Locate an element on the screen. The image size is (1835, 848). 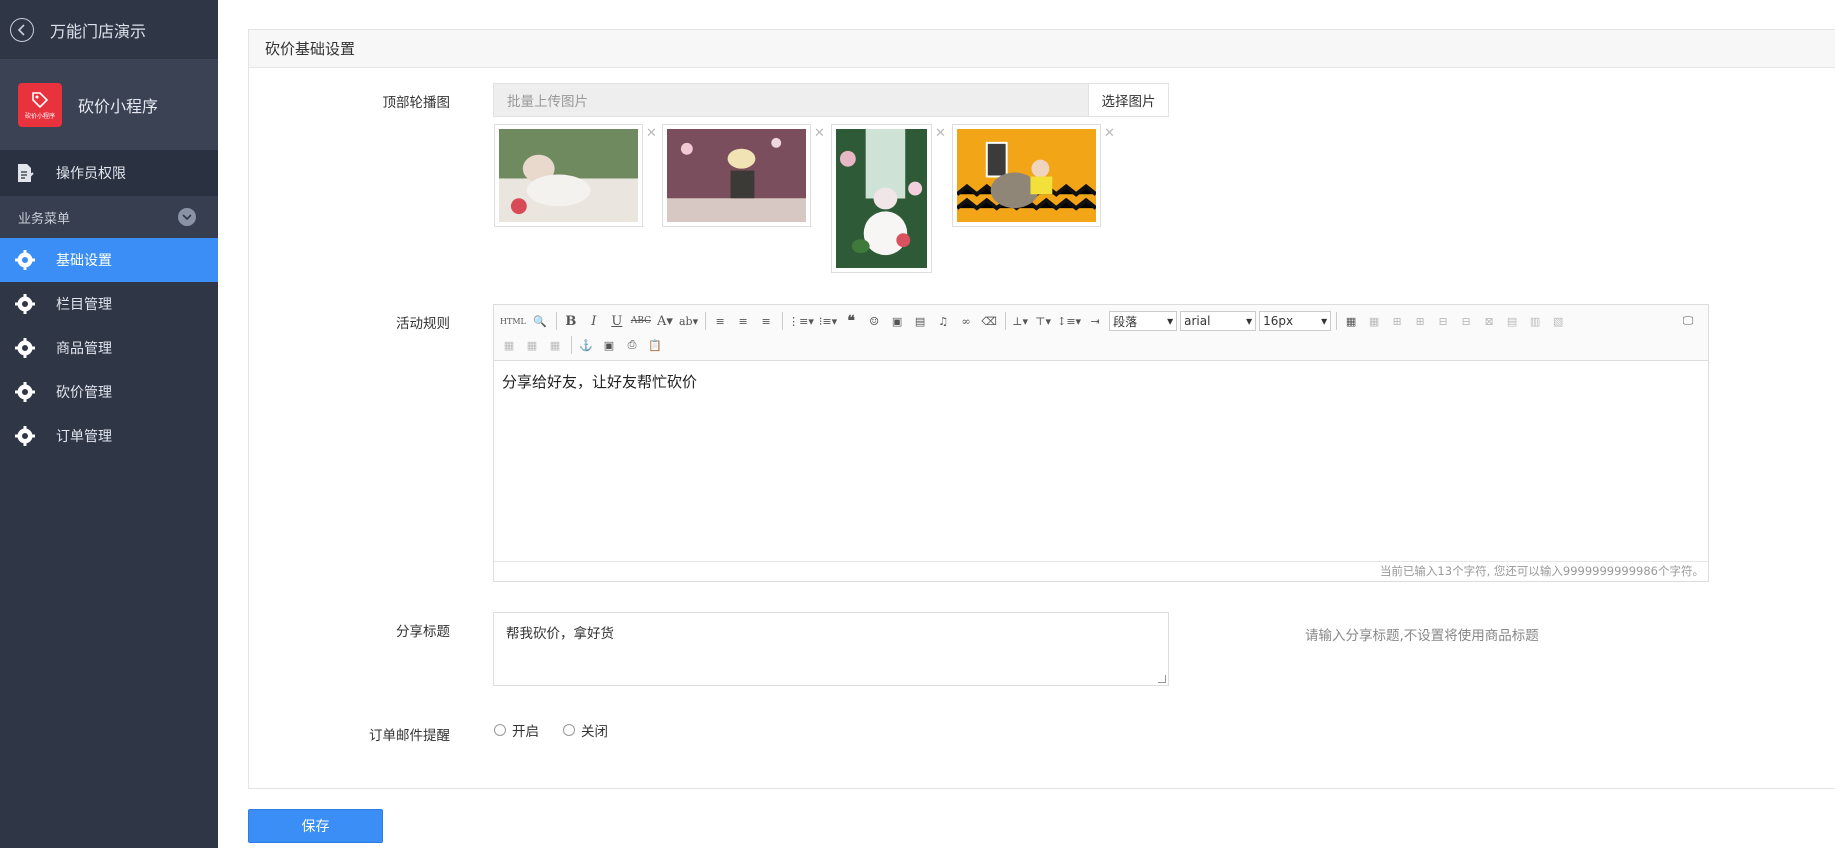
unordered-list-icon: ⁝≡▾ is located at coordinates (828, 321).